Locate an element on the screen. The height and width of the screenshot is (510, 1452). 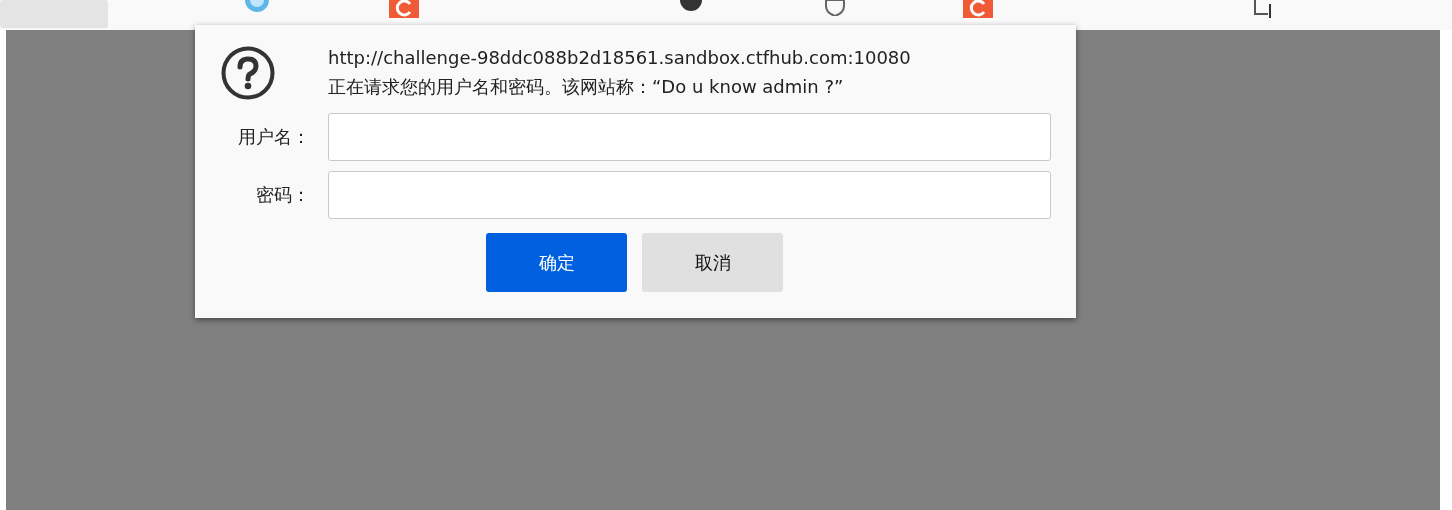
field-label: 密码： is located at coordinates (282, 195).